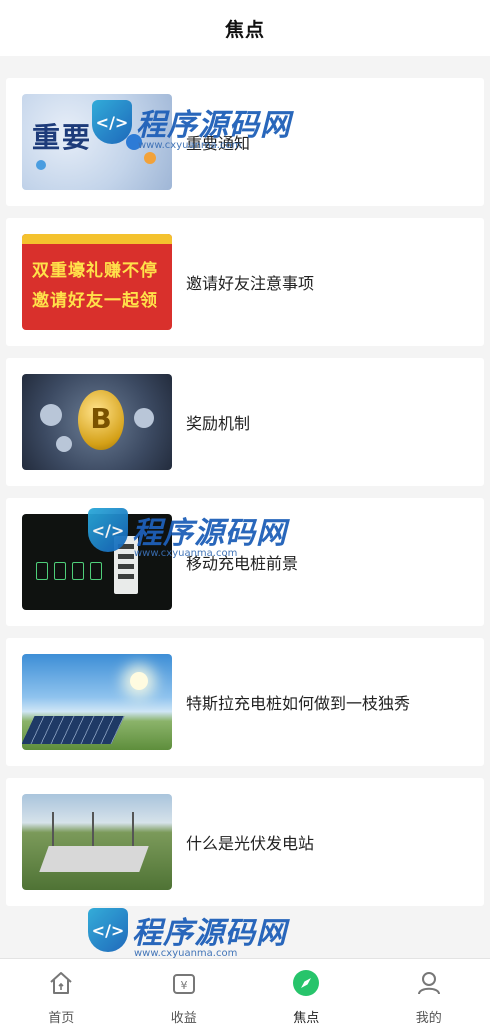 The width and height of the screenshot is (490, 1024). I want to click on thumbnail-text: 邀请好友一起领, so click(95, 301).